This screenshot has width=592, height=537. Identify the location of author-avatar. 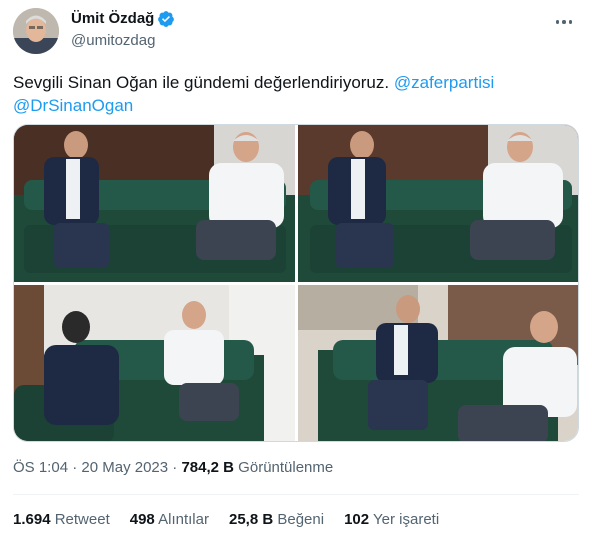
(36, 31).